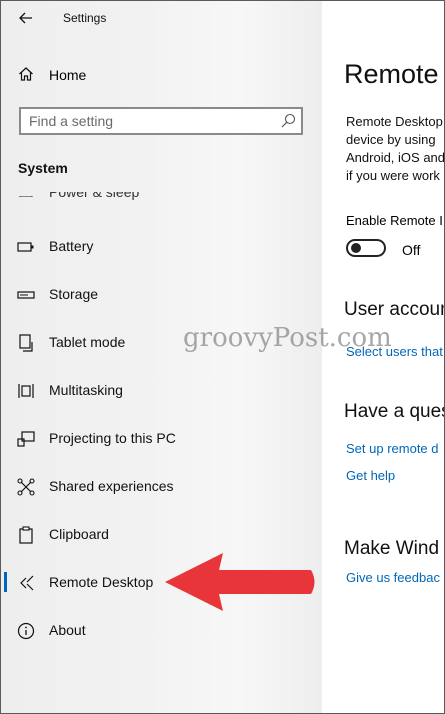 This screenshot has width=445, height=714. Describe the element at coordinates (411, 250) in the screenshot. I see `toggle-state-label: Off` at that location.